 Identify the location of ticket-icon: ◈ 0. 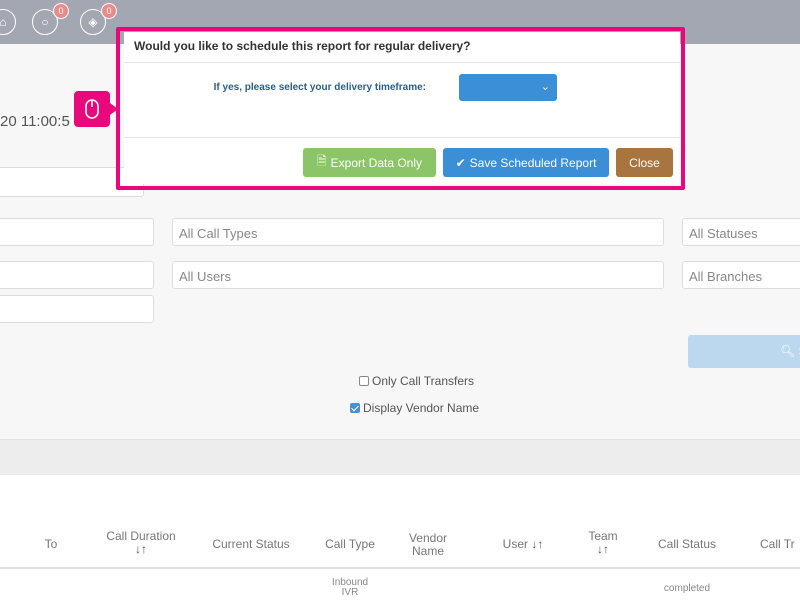
(98, 19).